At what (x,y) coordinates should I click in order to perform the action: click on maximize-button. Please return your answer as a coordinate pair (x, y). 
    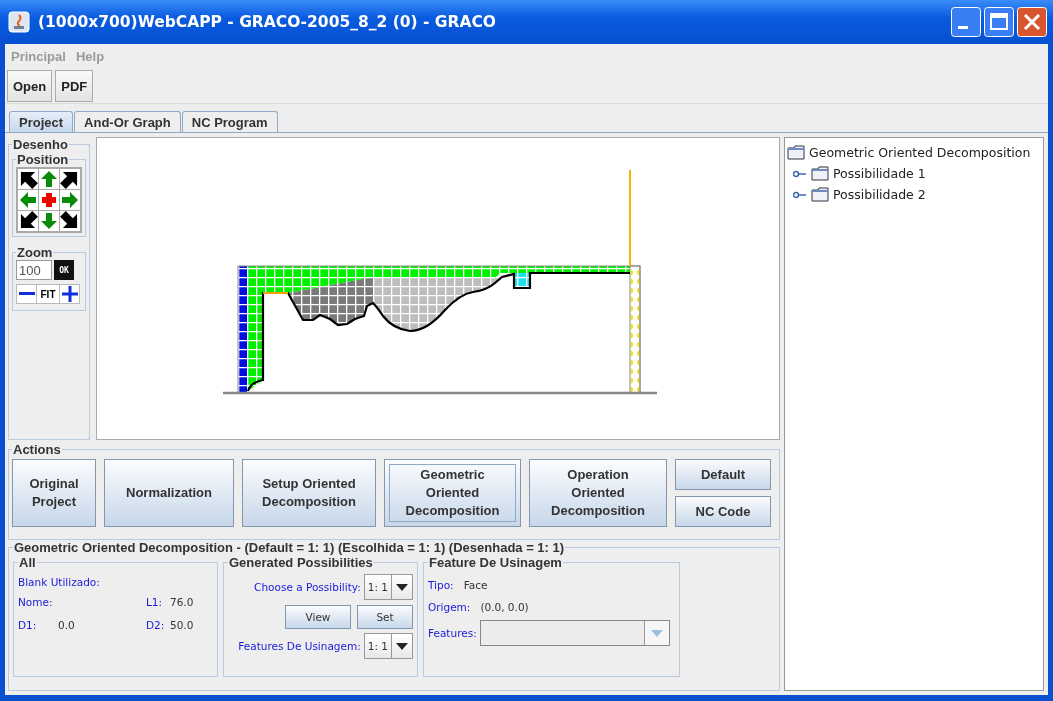
    Looking at the image, I should click on (999, 22).